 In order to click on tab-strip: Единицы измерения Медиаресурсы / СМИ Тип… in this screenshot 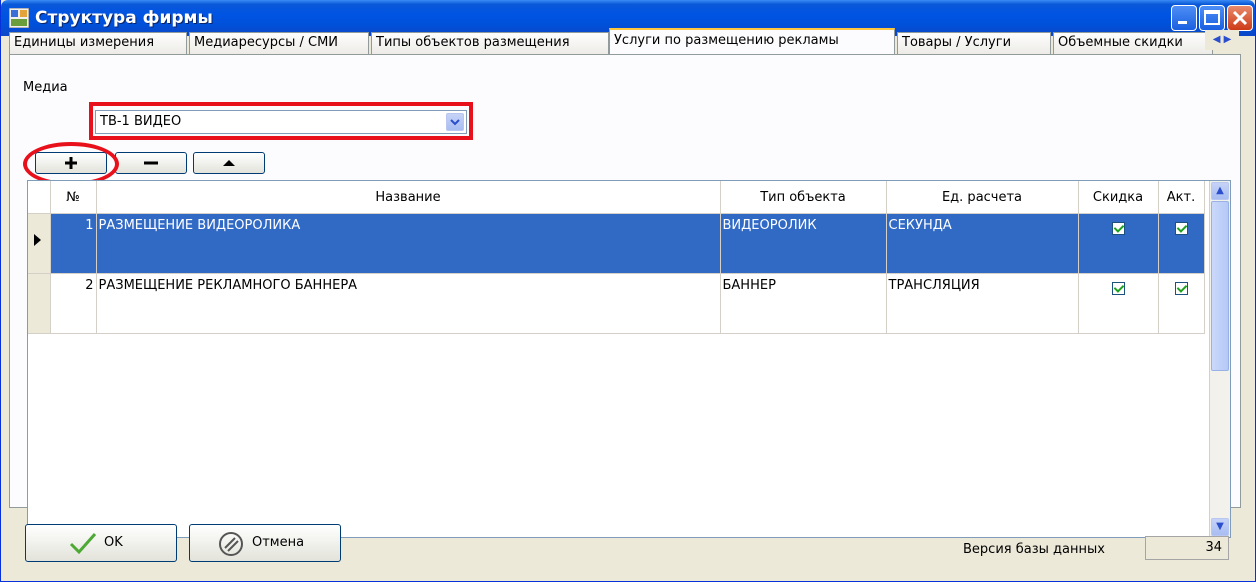, I will do `click(625, 41)`.